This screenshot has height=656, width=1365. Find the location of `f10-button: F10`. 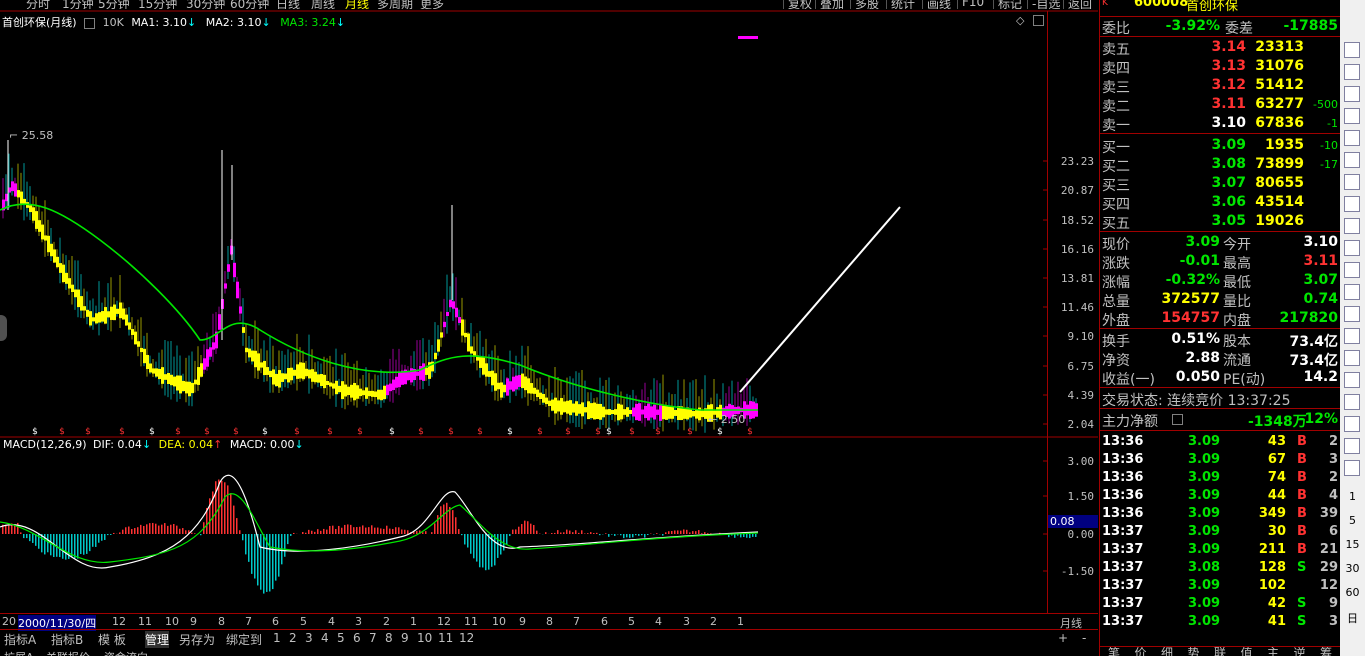

f10-button: F10 is located at coordinates (972, 4).